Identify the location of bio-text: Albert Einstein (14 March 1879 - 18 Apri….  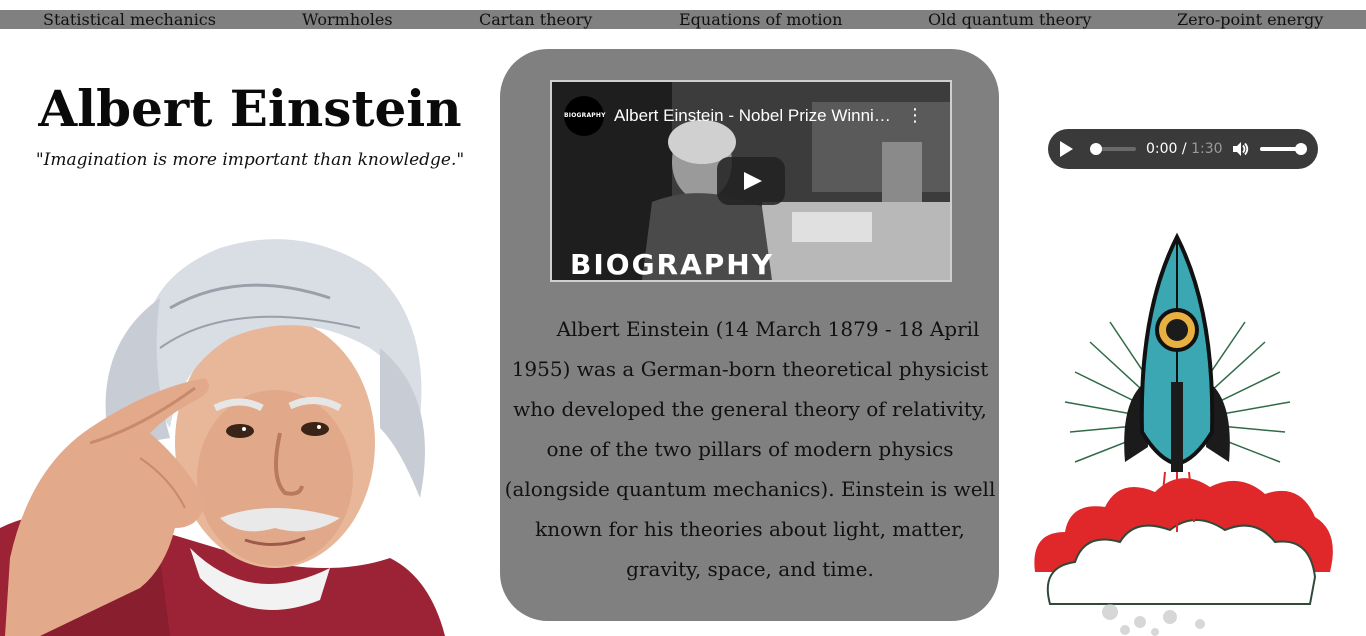
(750, 449).